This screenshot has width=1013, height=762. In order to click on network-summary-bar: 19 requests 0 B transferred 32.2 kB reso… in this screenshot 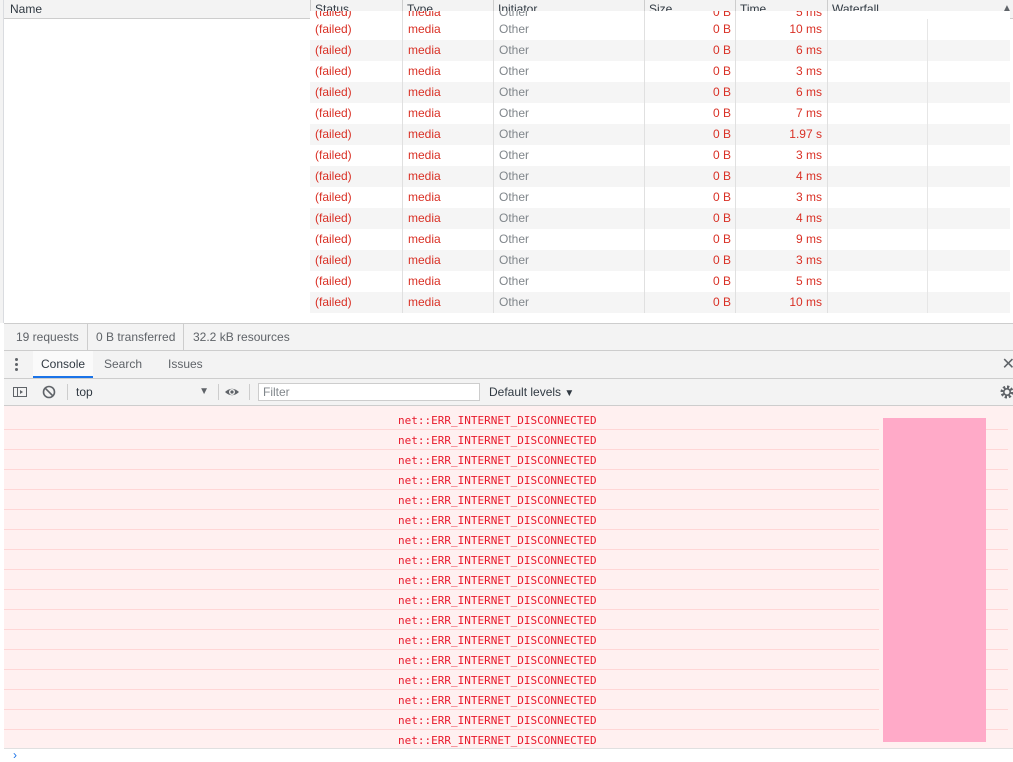, I will do `click(508, 337)`.